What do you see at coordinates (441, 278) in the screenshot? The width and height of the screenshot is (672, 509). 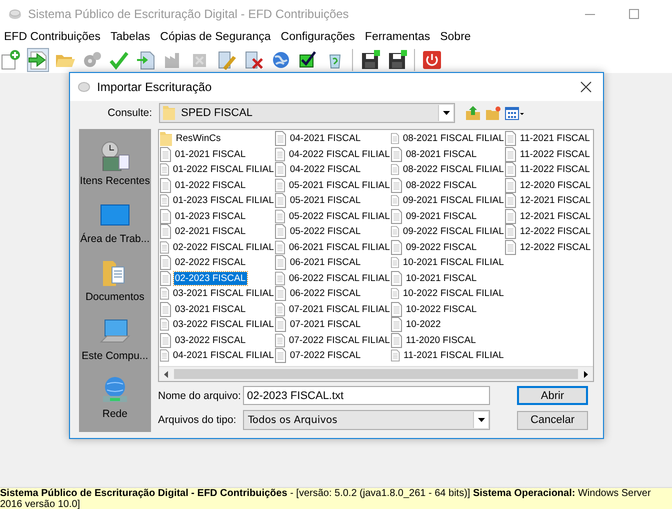 I see `file-item: 10-2021 FISCAL` at bounding box center [441, 278].